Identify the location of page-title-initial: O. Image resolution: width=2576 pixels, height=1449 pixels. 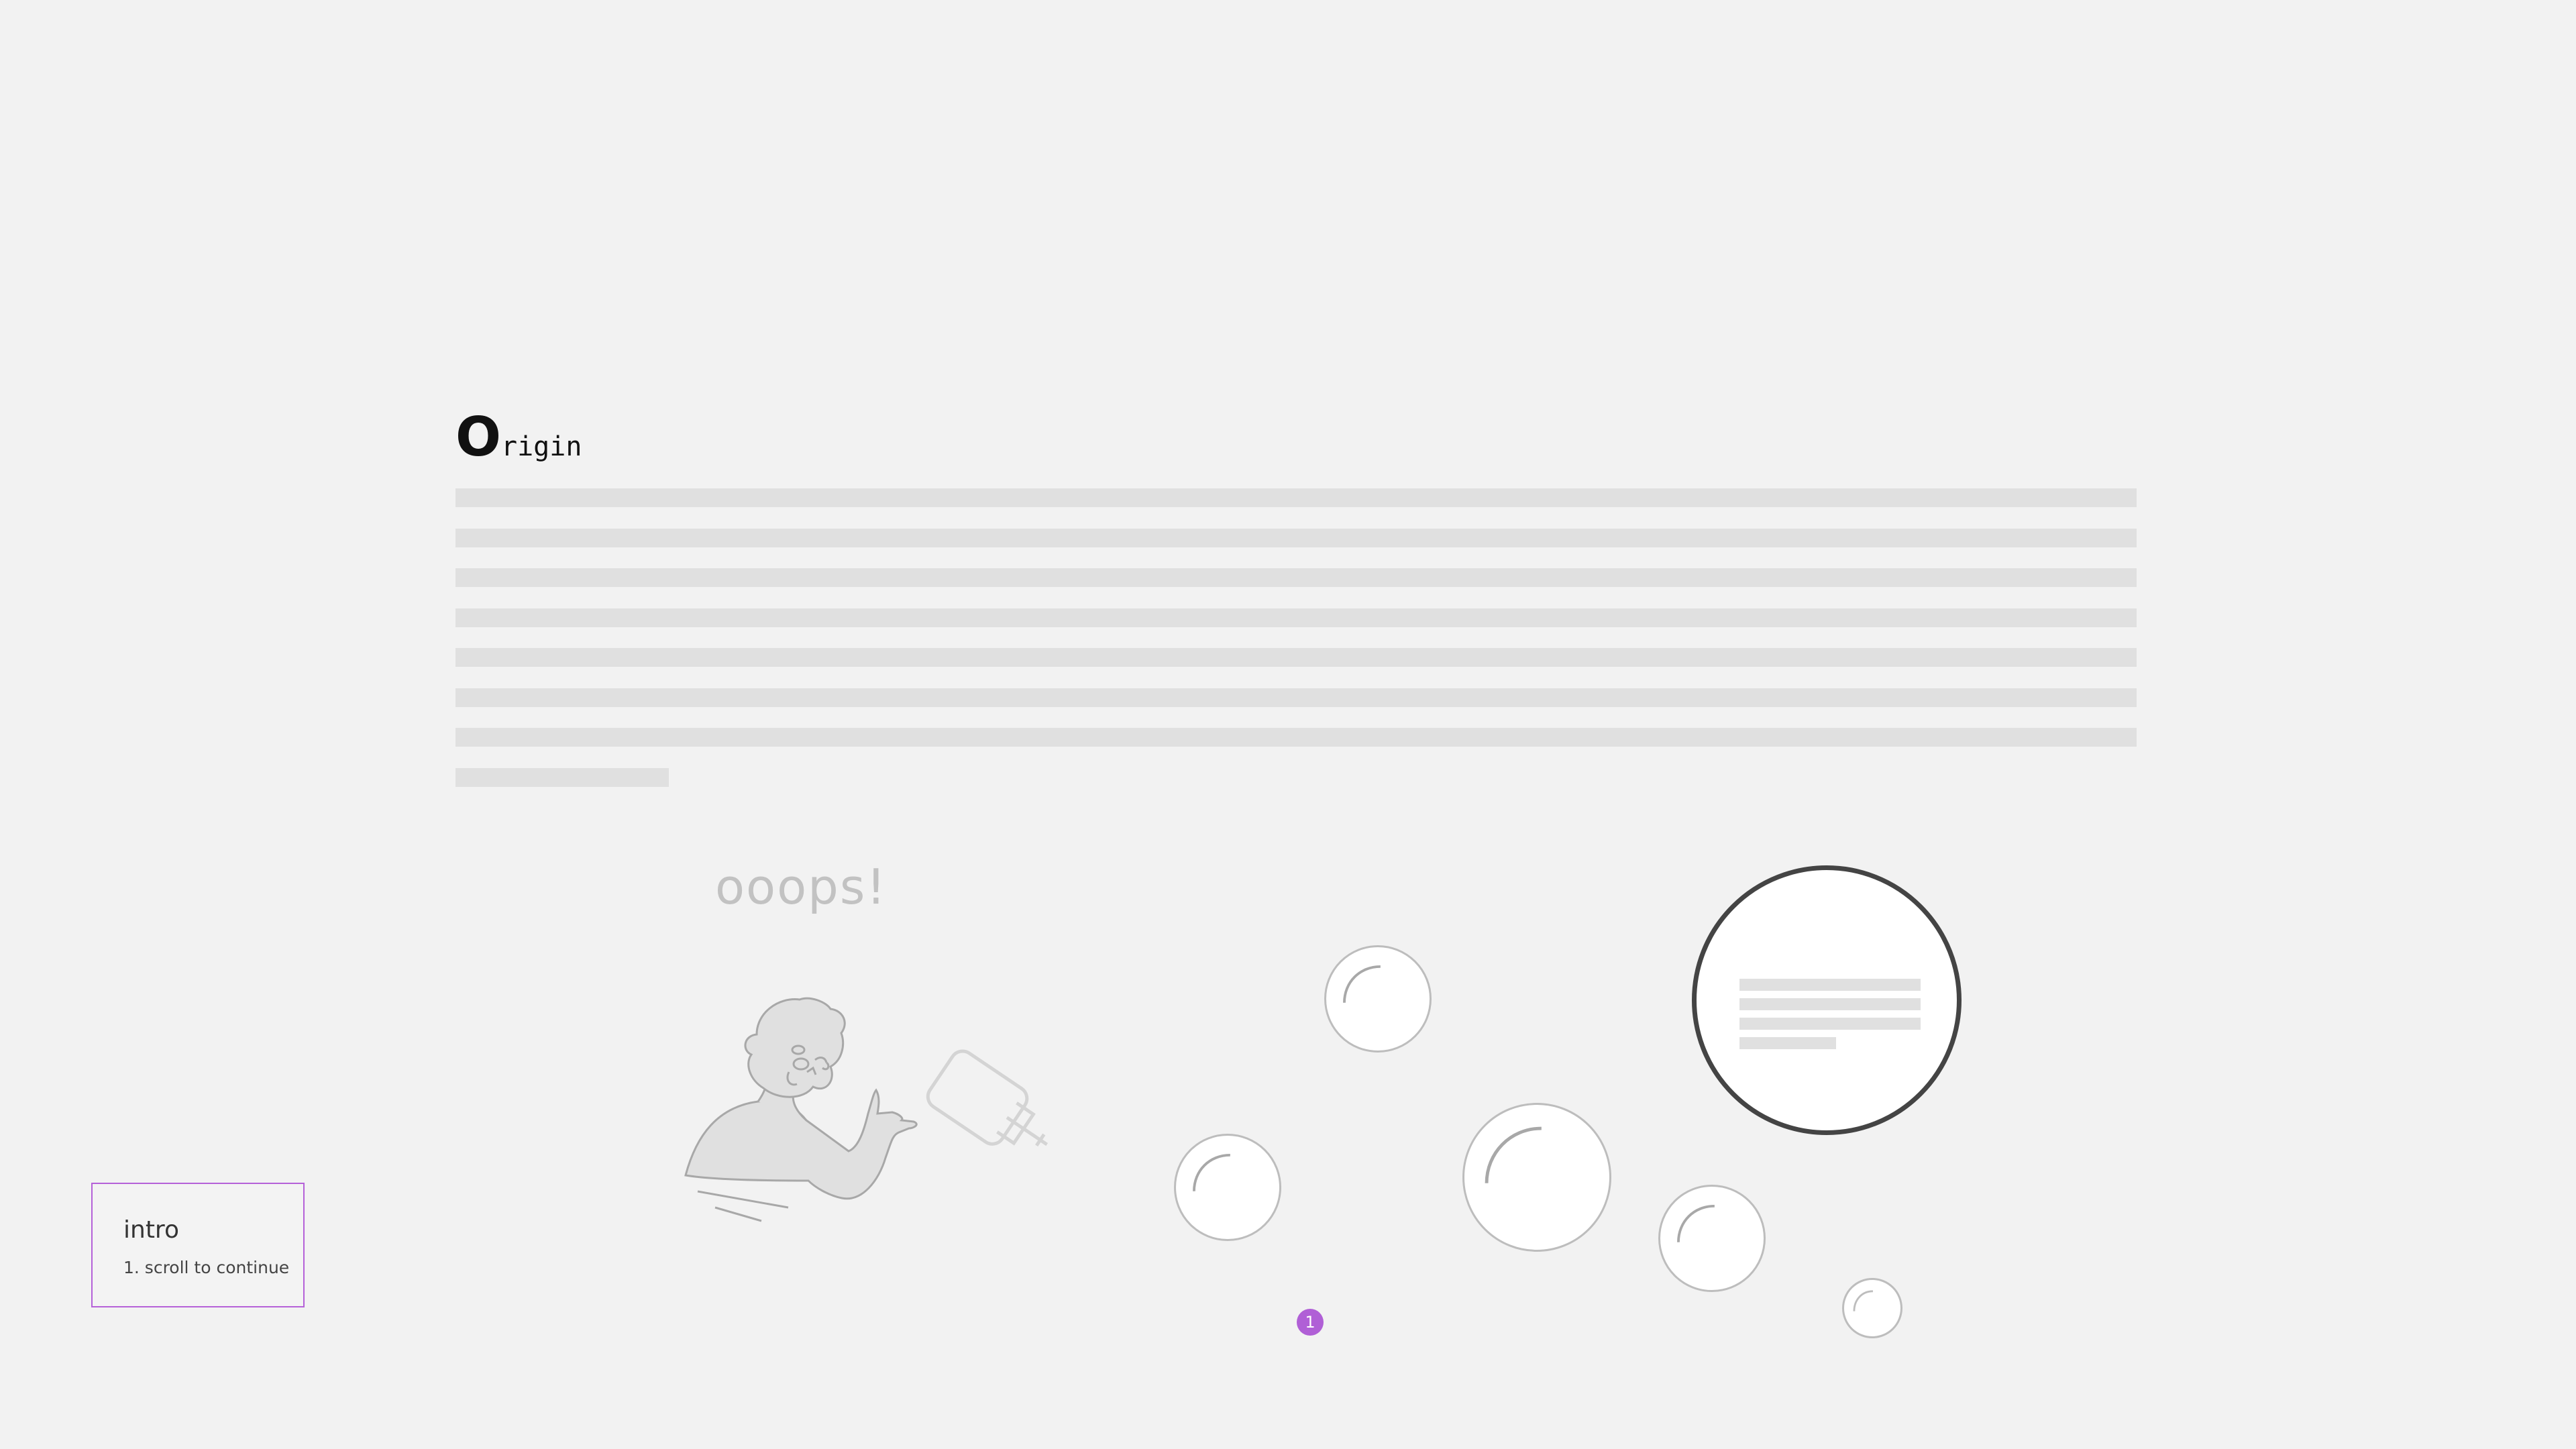
(478, 437).